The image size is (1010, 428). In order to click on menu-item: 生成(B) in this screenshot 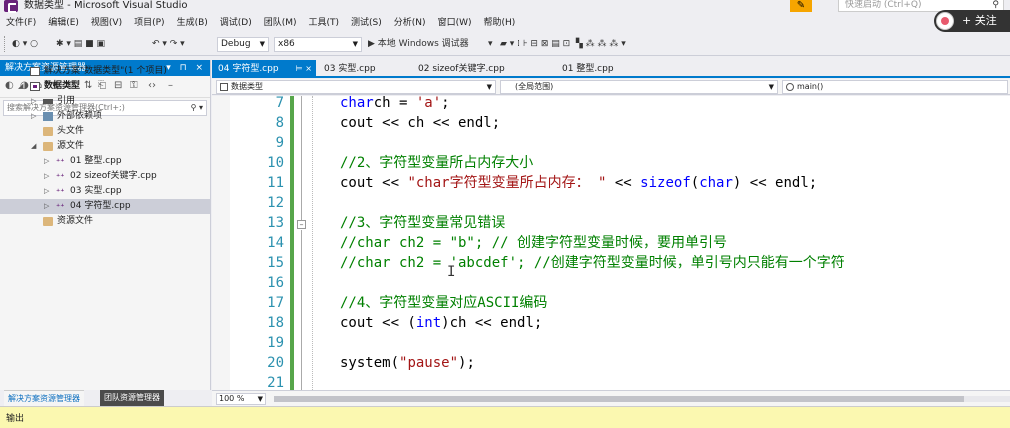, I will do `click(192, 23)`.